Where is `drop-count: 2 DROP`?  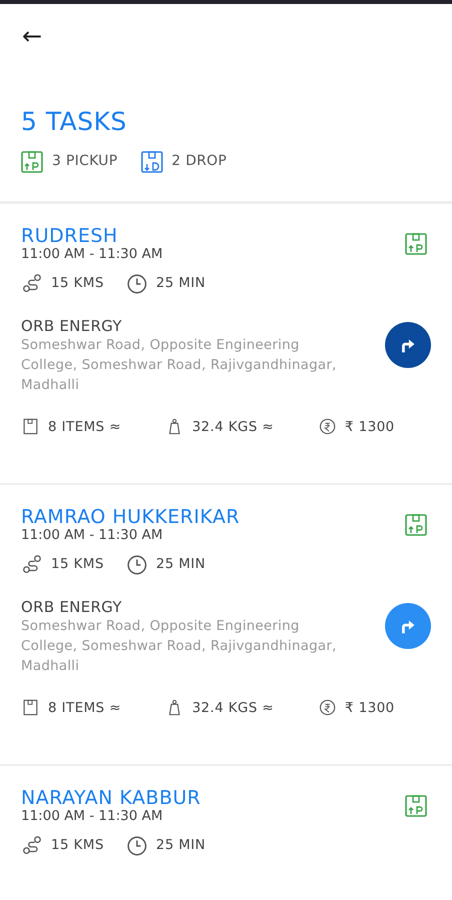 drop-count: 2 DROP is located at coordinates (199, 161).